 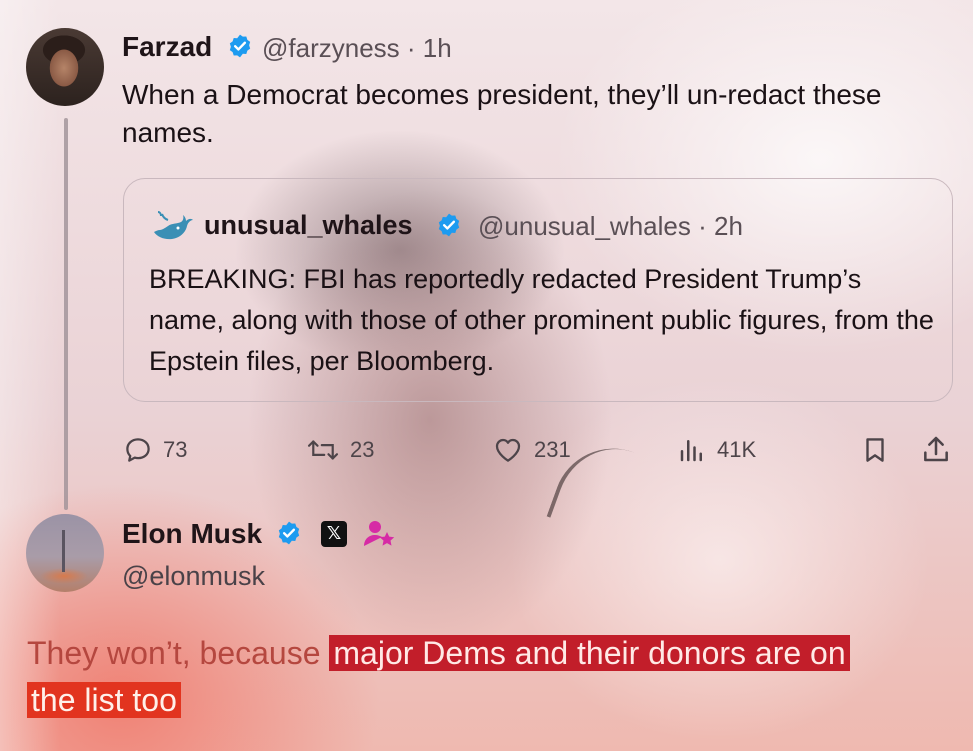 What do you see at coordinates (175, 449) in the screenshot?
I see `reply-count: 73` at bounding box center [175, 449].